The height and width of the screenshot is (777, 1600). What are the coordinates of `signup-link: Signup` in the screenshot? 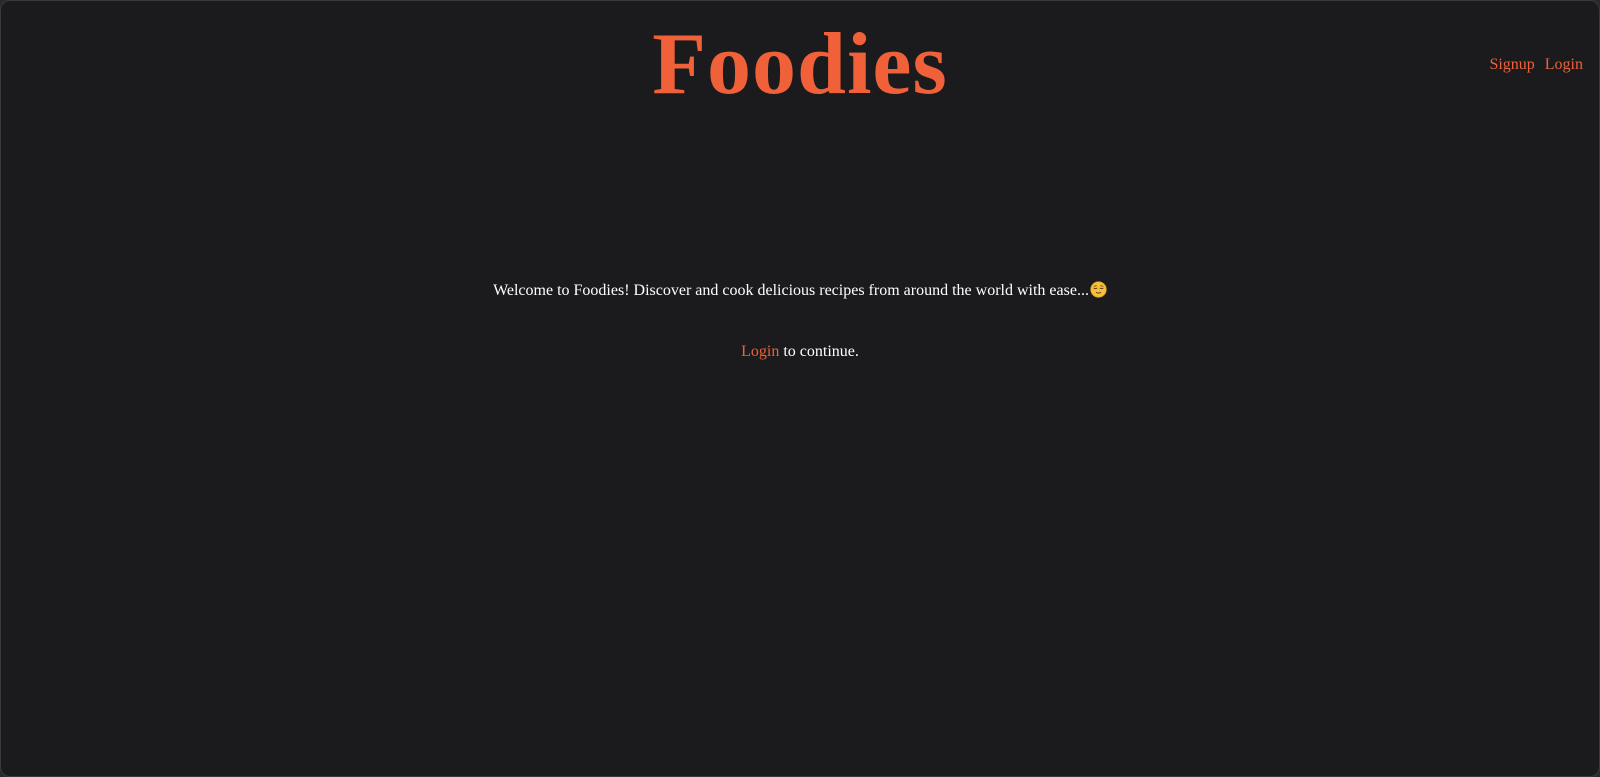 It's located at (1511, 64).